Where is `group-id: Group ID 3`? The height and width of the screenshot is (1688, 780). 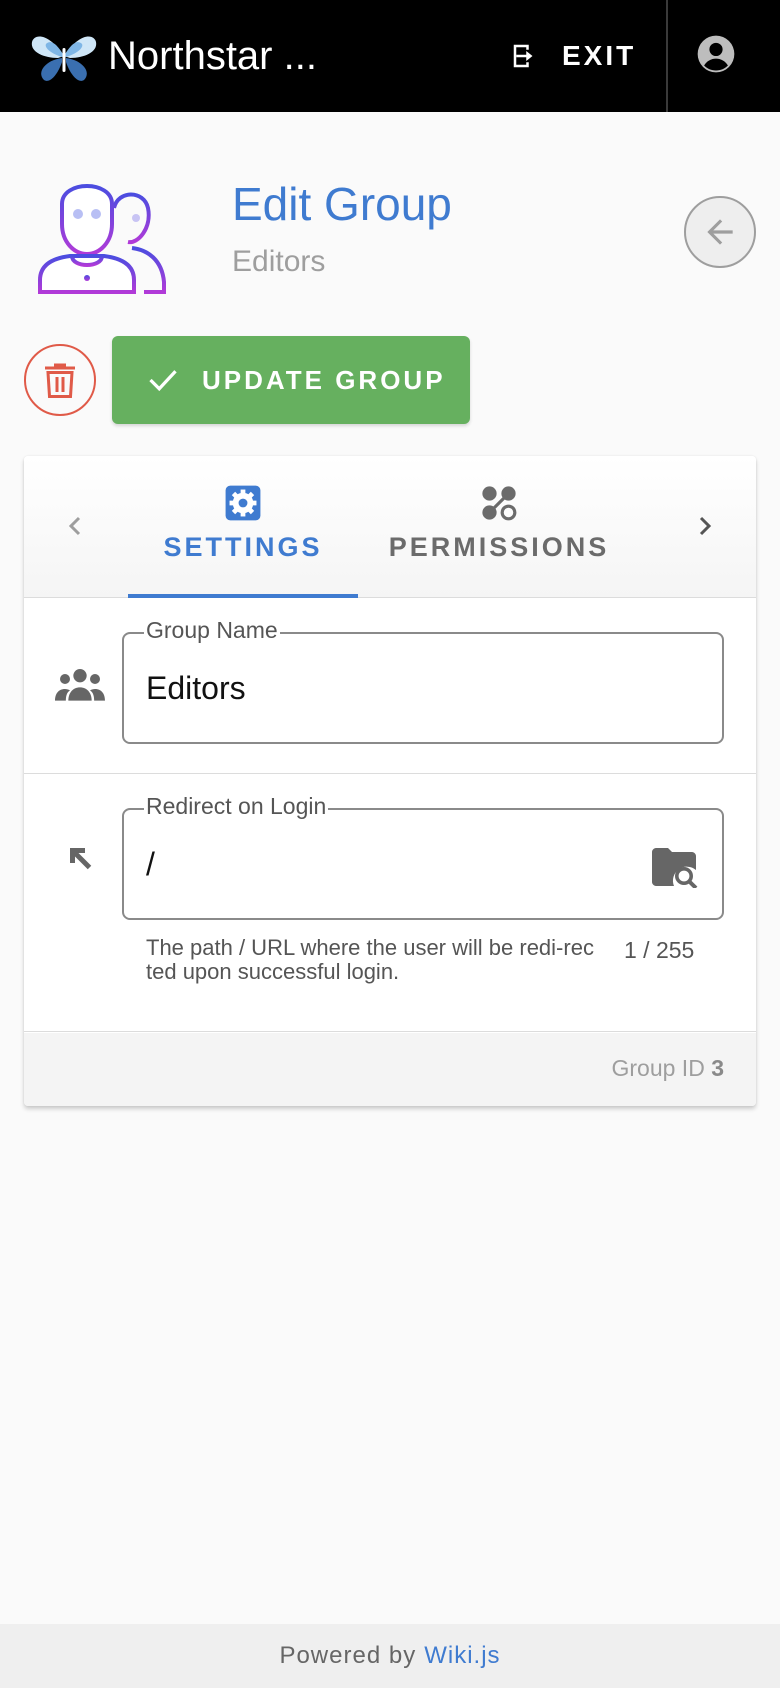 group-id: Group ID 3 is located at coordinates (667, 1068).